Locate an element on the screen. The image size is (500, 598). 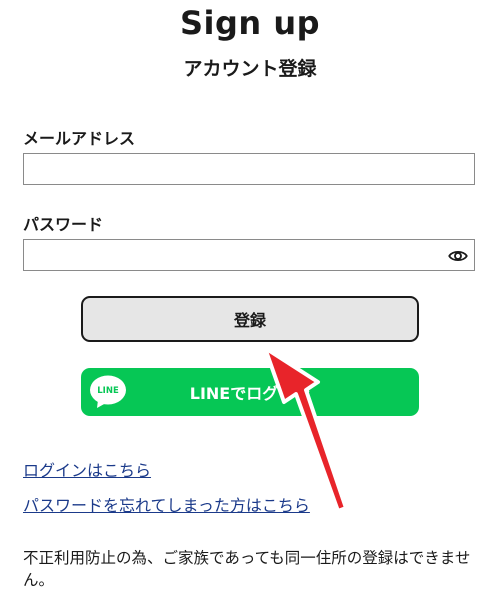
register-button: 登録 is located at coordinates (250, 319).